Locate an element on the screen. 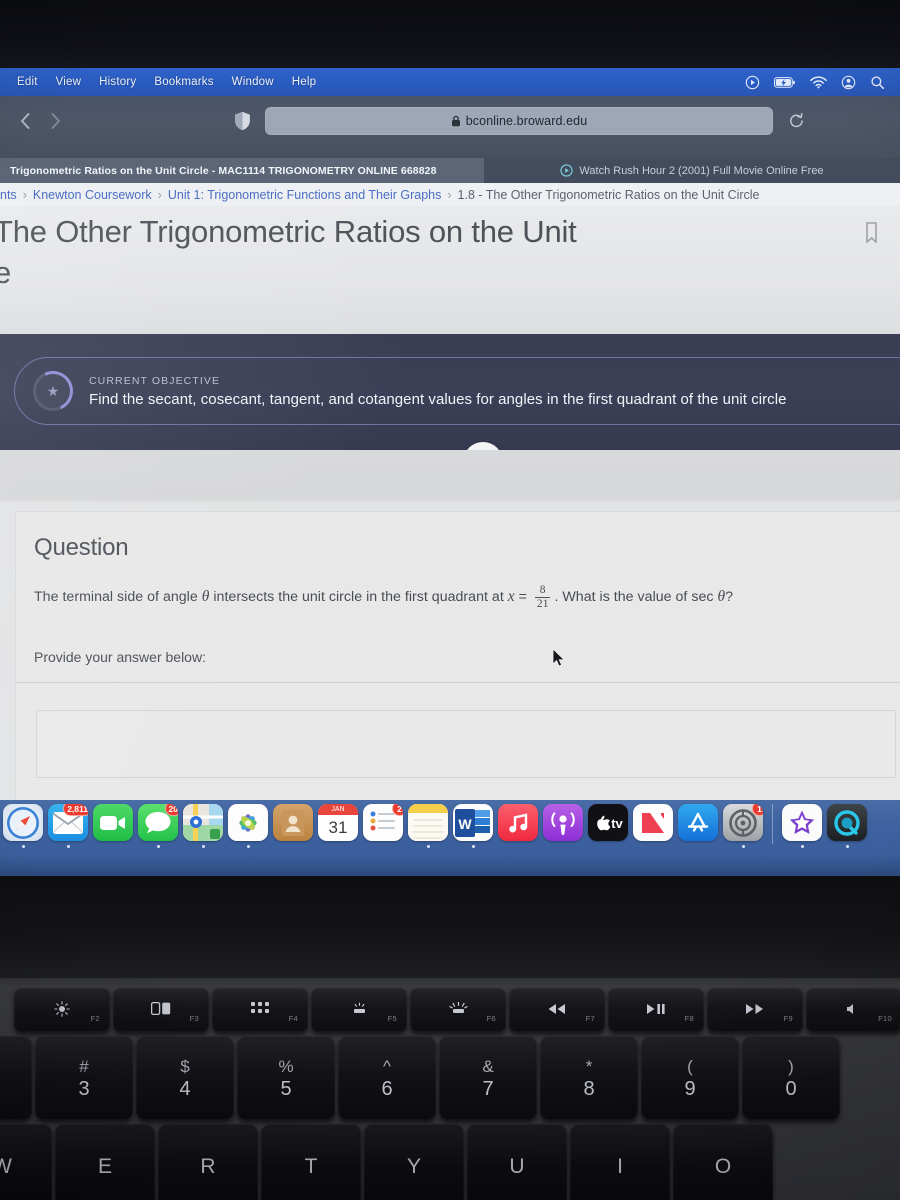  key-5: % 5 is located at coordinates (286, 1078).